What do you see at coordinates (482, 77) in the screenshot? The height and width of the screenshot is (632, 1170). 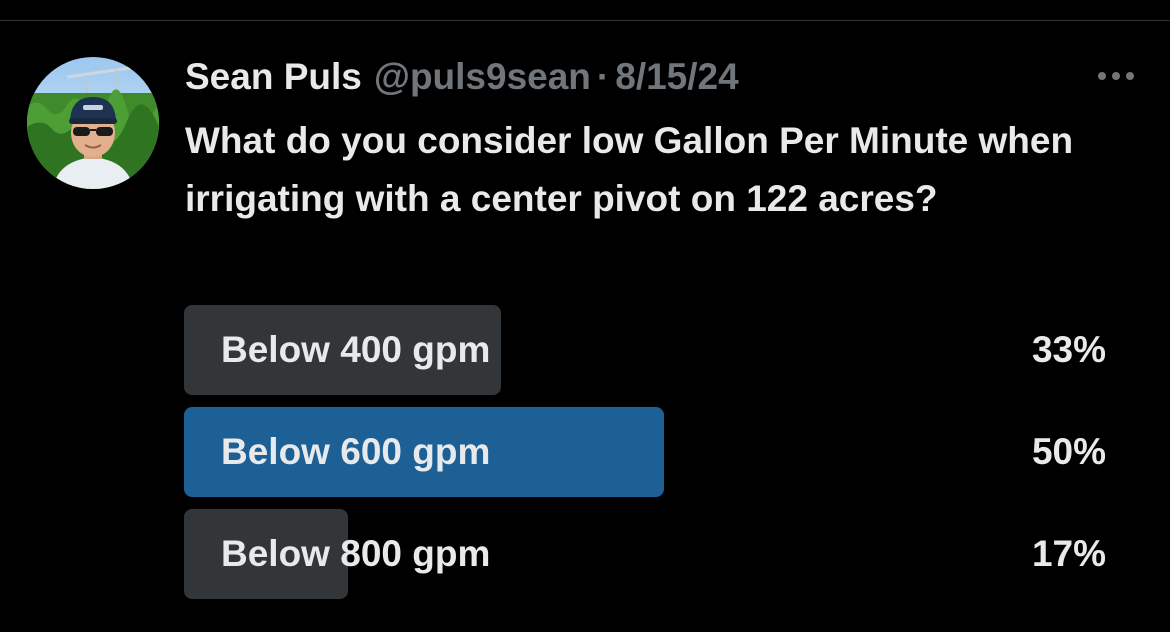 I see `author-handle: @puls9sean` at bounding box center [482, 77].